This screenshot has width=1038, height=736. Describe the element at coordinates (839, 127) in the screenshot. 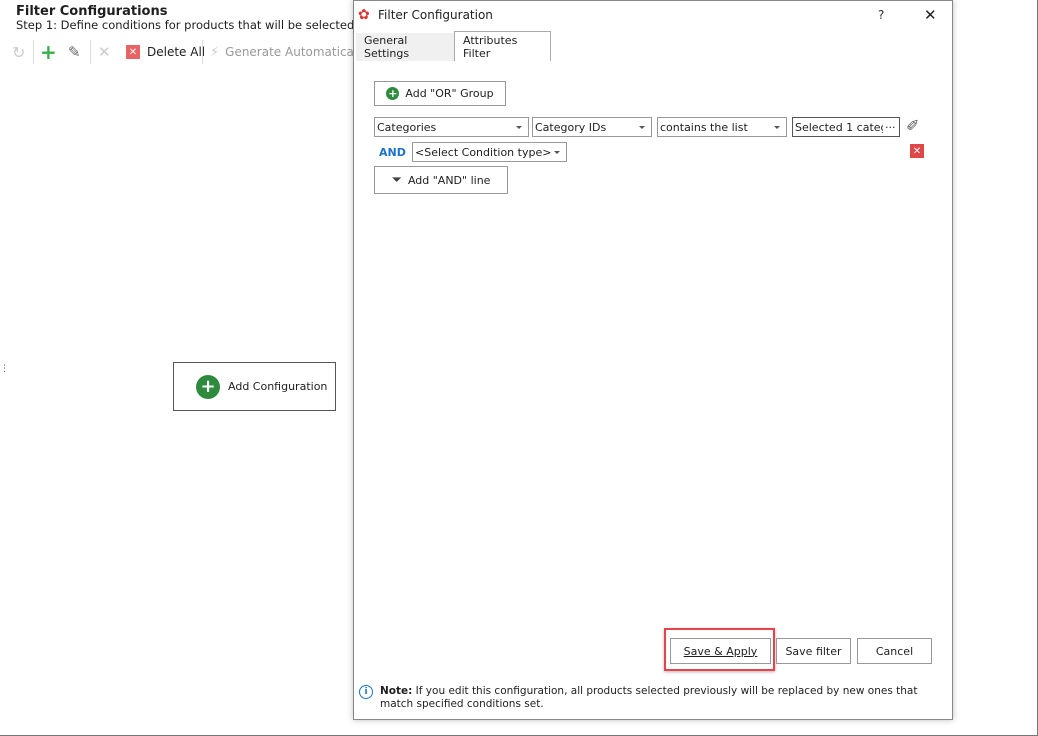

I see `value-input-text: Selected 1 catego` at that location.